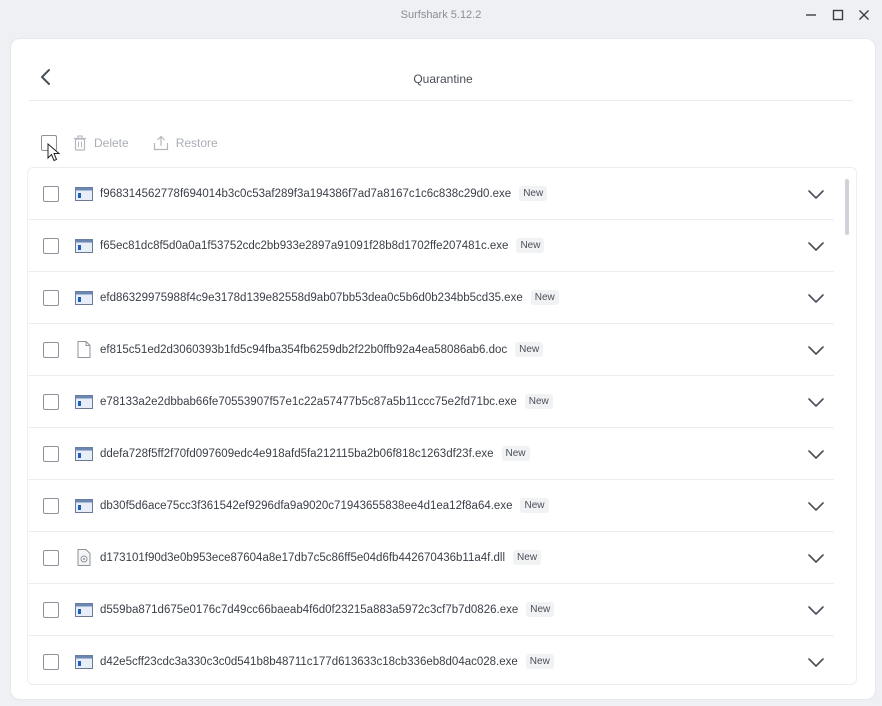  I want to click on restore-label: Restore, so click(196, 143).